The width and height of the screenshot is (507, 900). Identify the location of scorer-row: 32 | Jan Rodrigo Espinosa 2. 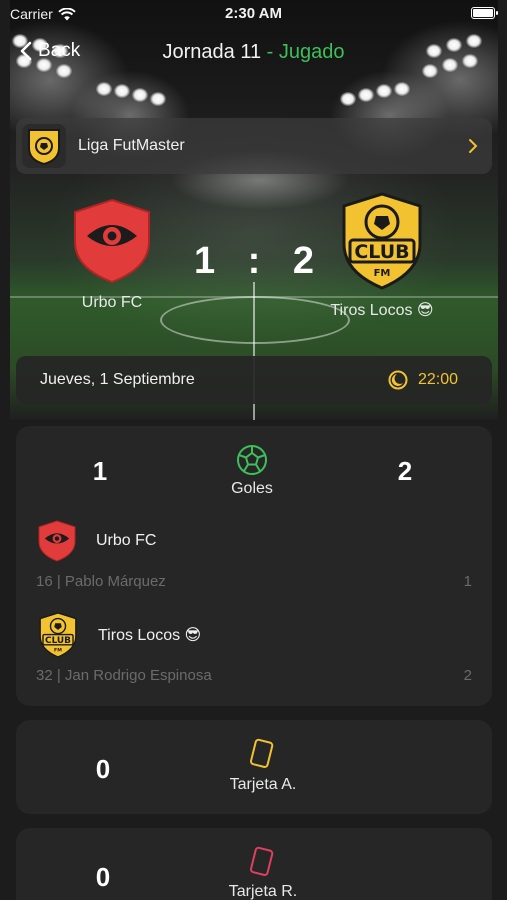
(254, 675).